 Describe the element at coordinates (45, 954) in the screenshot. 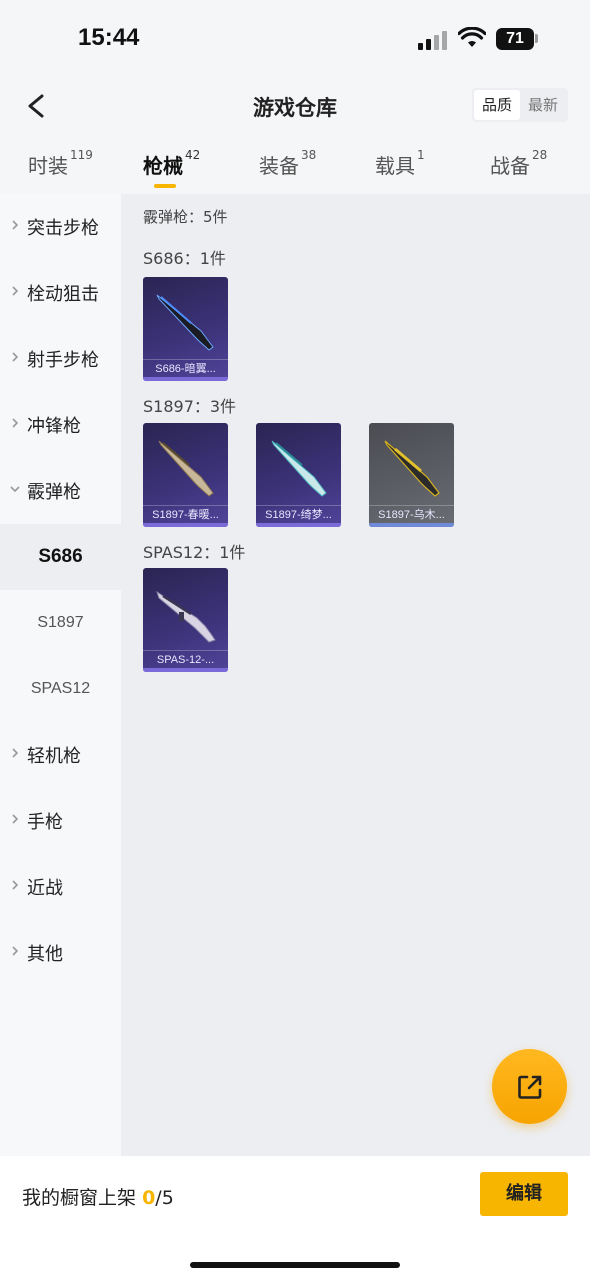

I see `sidebar-item-label: 其他` at that location.